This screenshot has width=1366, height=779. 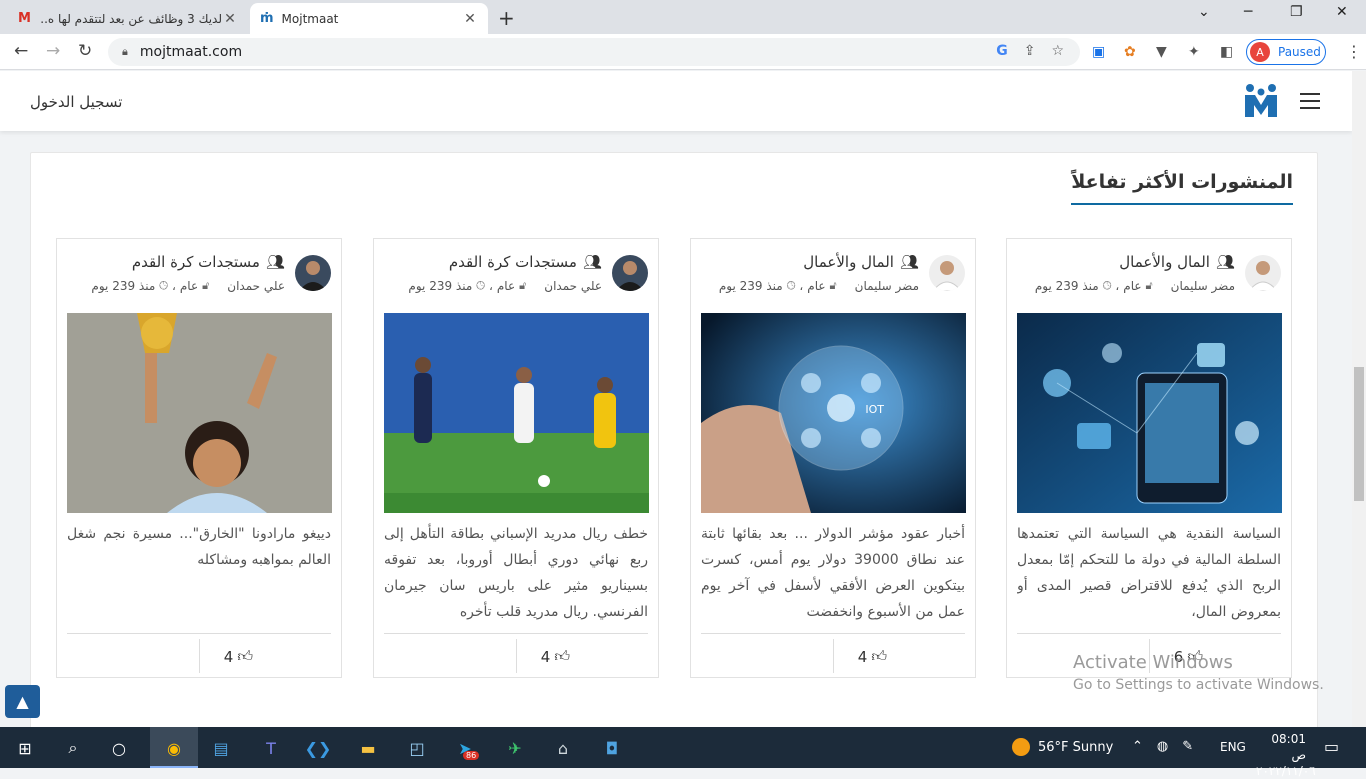 What do you see at coordinates (73, 748) in the screenshot?
I see `search-icon: ⌕` at bounding box center [73, 748].